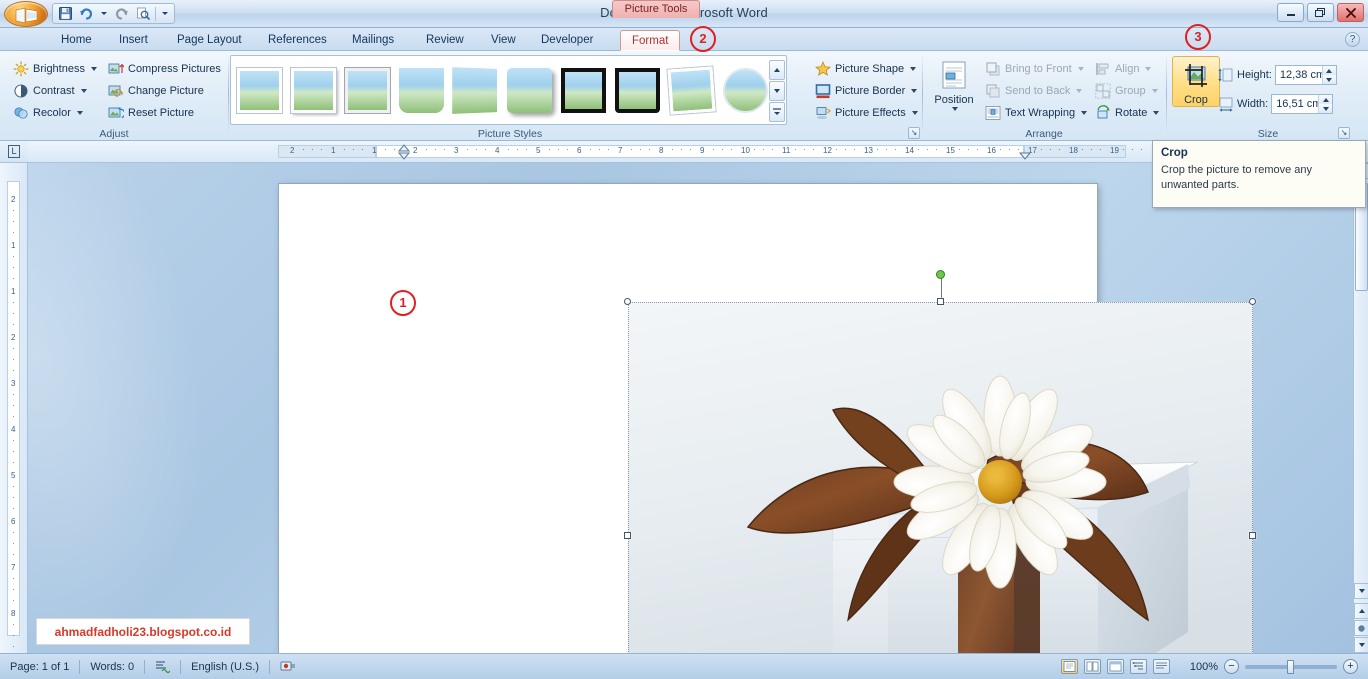  What do you see at coordinates (914, 90) in the screenshot?
I see `picture-border-dropdown-icon` at bounding box center [914, 90].